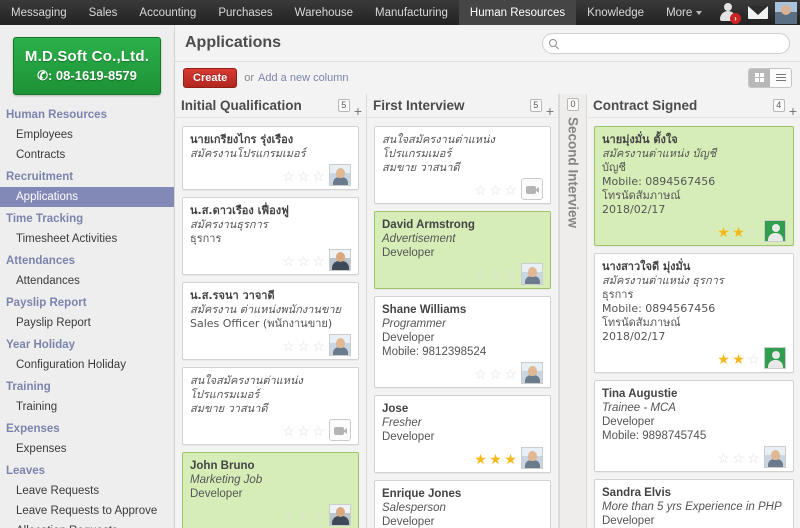 This screenshot has height=528, width=800. I want to click on sidebar-item-leave-requests: Leave Requests, so click(87, 491).